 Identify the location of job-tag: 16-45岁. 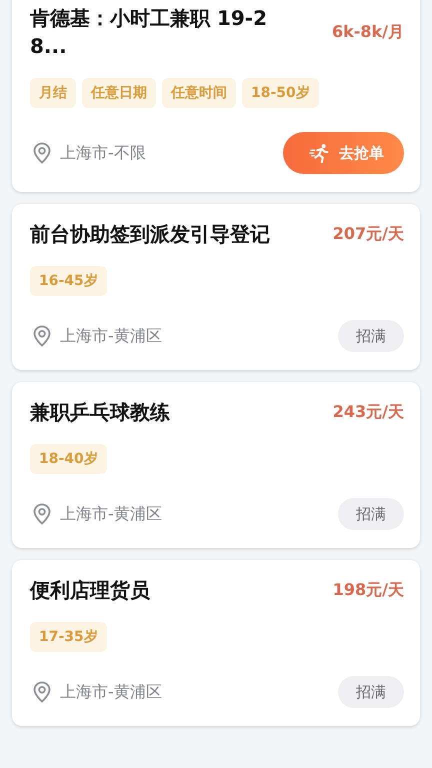
(68, 281).